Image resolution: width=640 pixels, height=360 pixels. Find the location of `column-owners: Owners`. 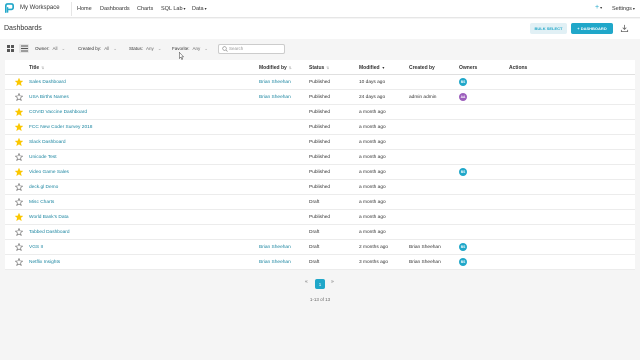

column-owners: Owners is located at coordinates (468, 68).